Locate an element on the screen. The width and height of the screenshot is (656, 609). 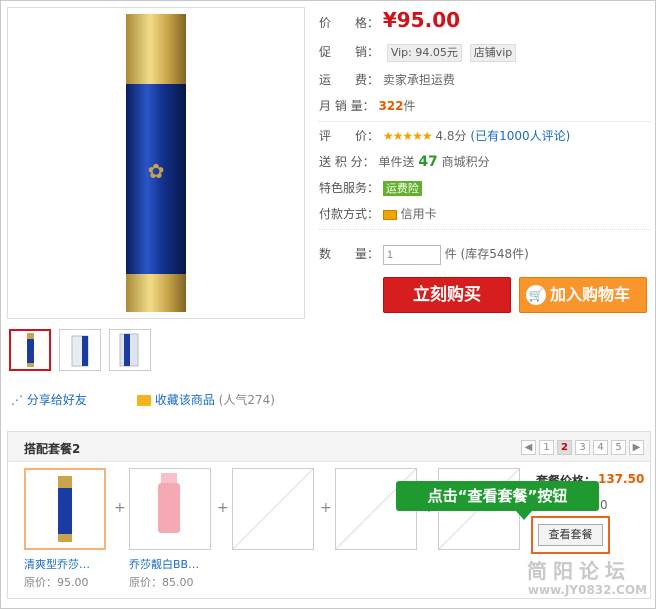
points-prefix: 单件送 is located at coordinates (396, 162).